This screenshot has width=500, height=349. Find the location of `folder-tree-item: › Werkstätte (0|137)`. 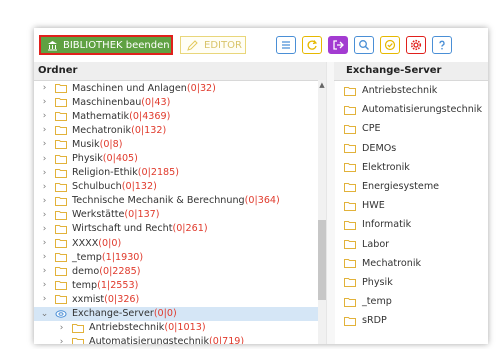

folder-tree-item: › Werkstätte (0|137) is located at coordinates (180, 215).